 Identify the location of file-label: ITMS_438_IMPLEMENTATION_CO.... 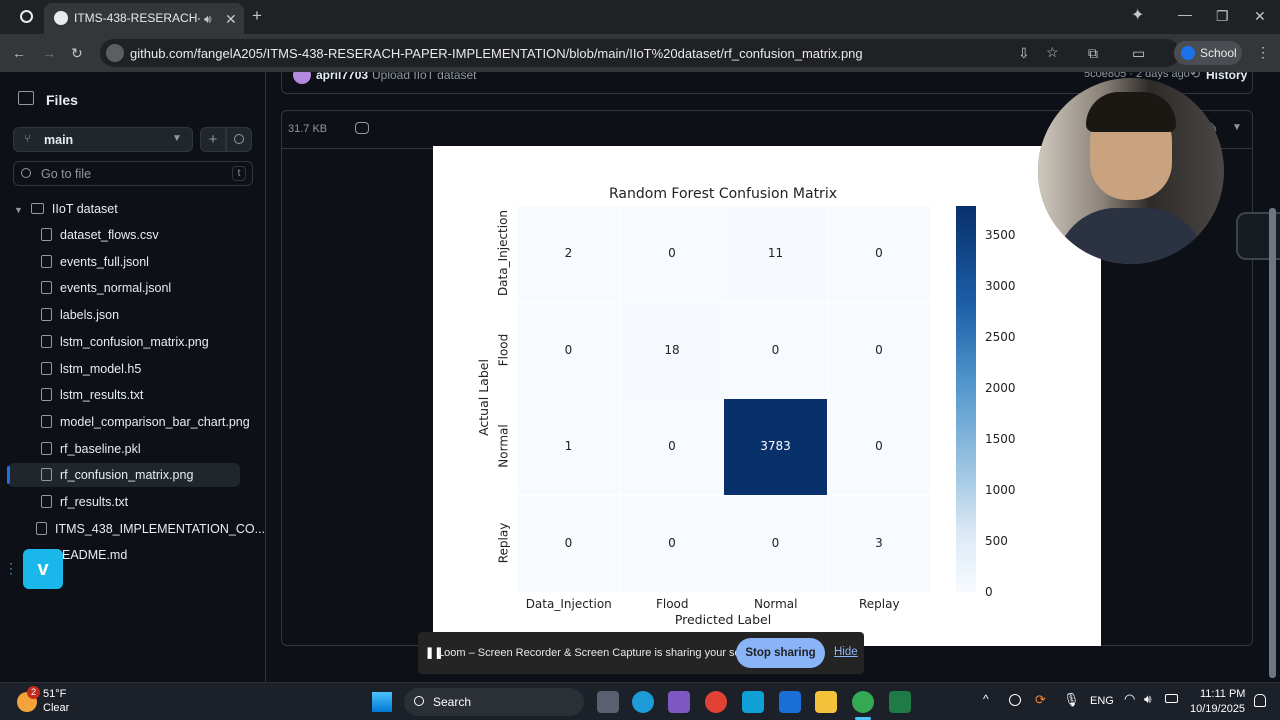
(160, 529).